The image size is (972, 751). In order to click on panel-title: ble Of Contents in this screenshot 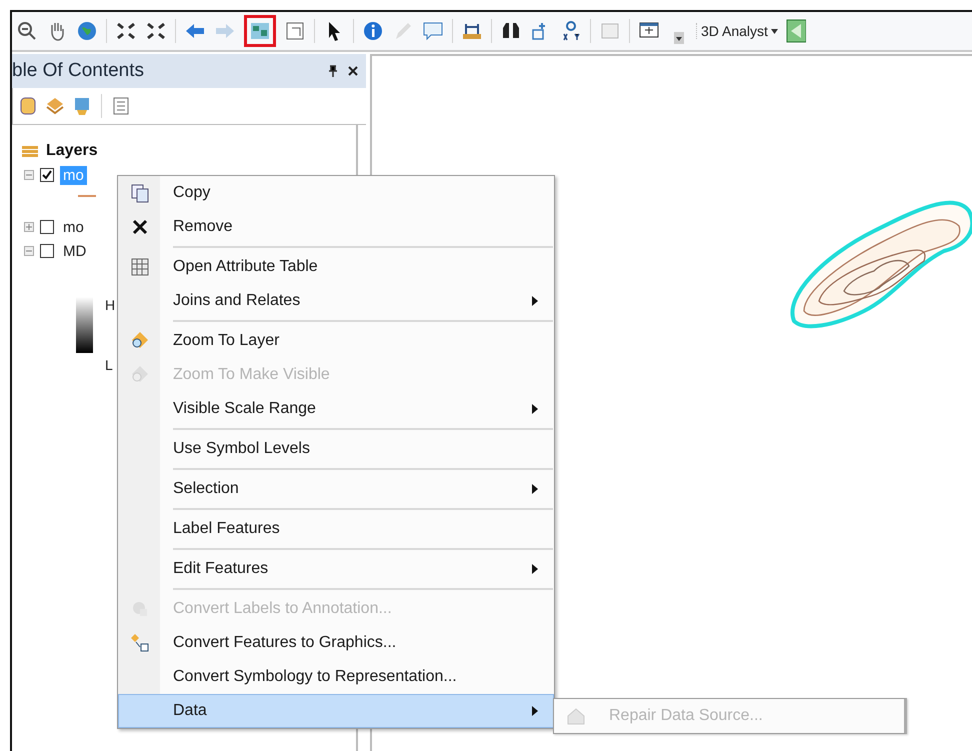, I will do `click(78, 71)`.